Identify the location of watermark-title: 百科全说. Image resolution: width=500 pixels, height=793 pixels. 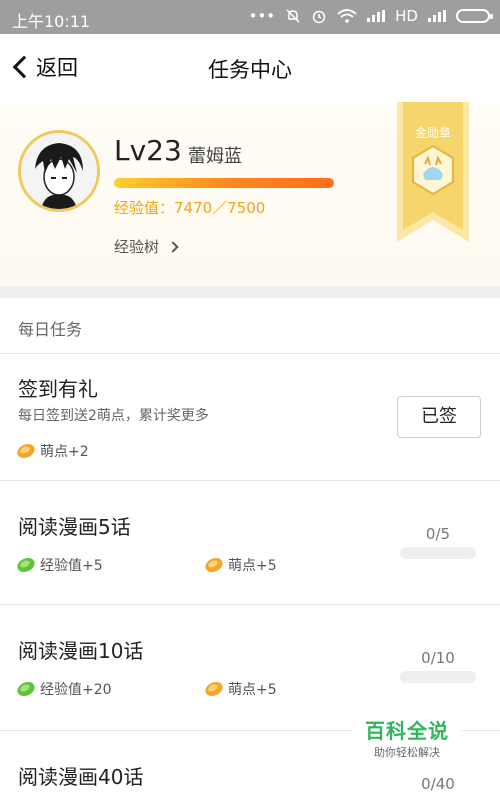
(407, 731).